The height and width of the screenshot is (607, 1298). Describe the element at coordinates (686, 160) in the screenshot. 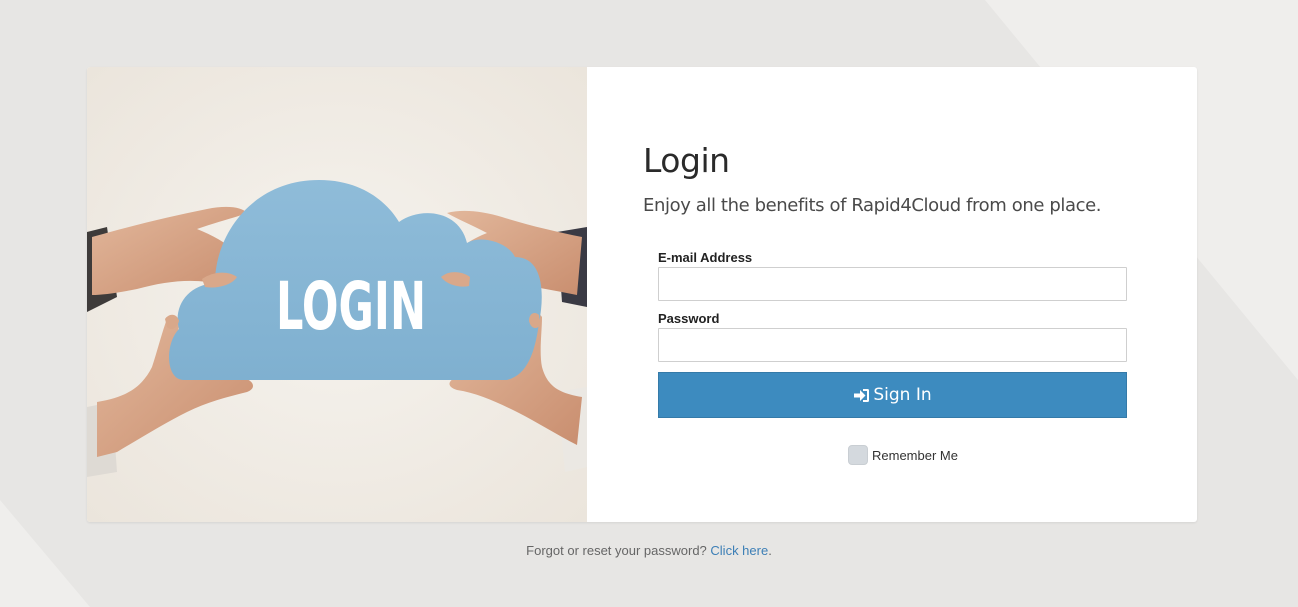

I see `page-title: Login` at that location.